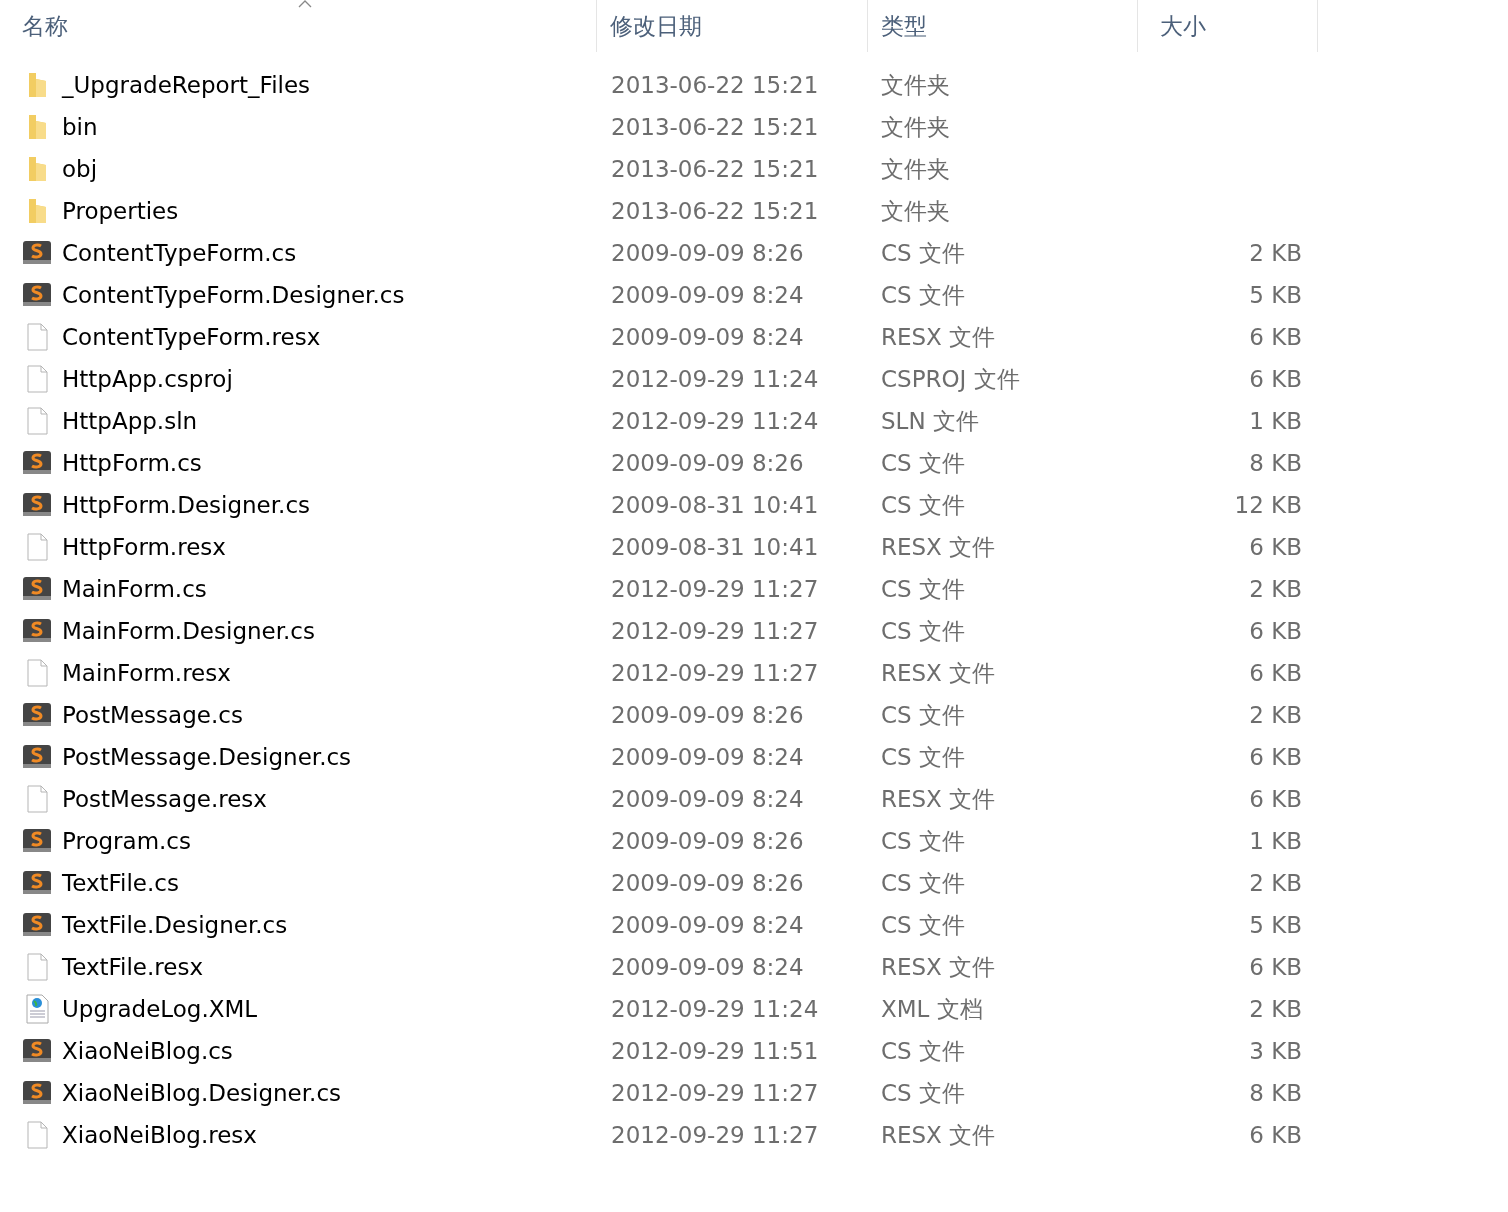 Image resolution: width=1508 pixels, height=1212 pixels. What do you see at coordinates (1003, 26) in the screenshot?
I see `column-header: 类型` at bounding box center [1003, 26].